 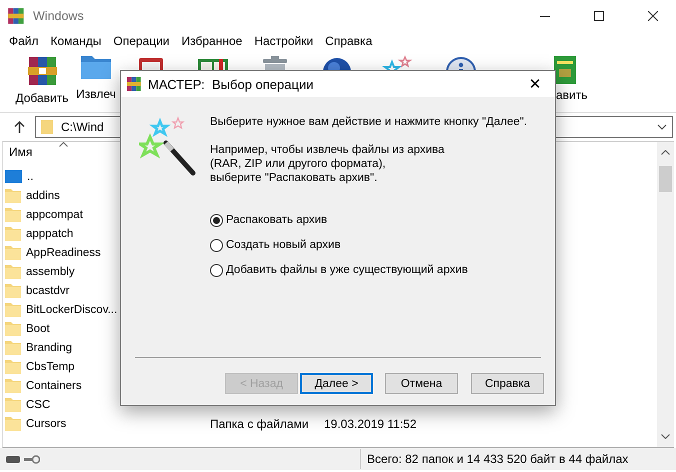 What do you see at coordinates (63, 252) in the screenshot?
I see `file-name: AppReadiness` at bounding box center [63, 252].